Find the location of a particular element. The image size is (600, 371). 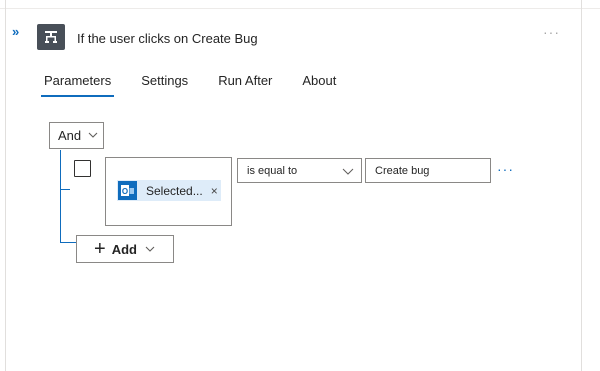

group-operator-value: And is located at coordinates (70, 135).